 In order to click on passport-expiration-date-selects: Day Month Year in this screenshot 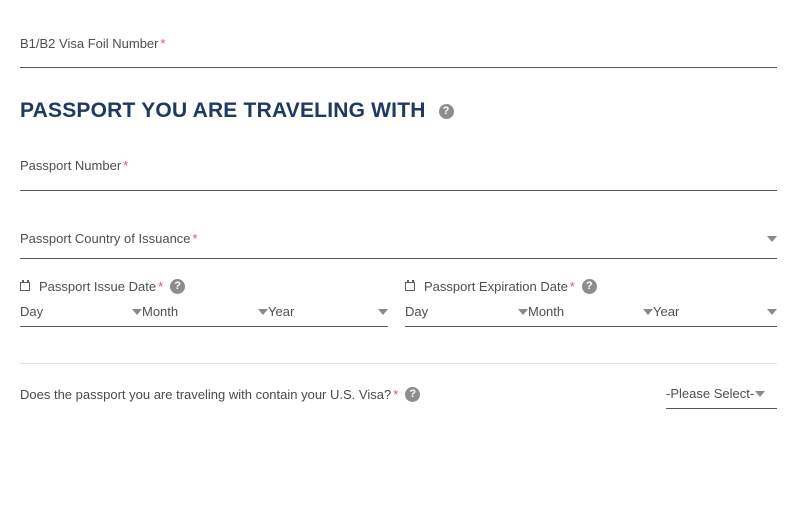, I will do `click(591, 315)`.